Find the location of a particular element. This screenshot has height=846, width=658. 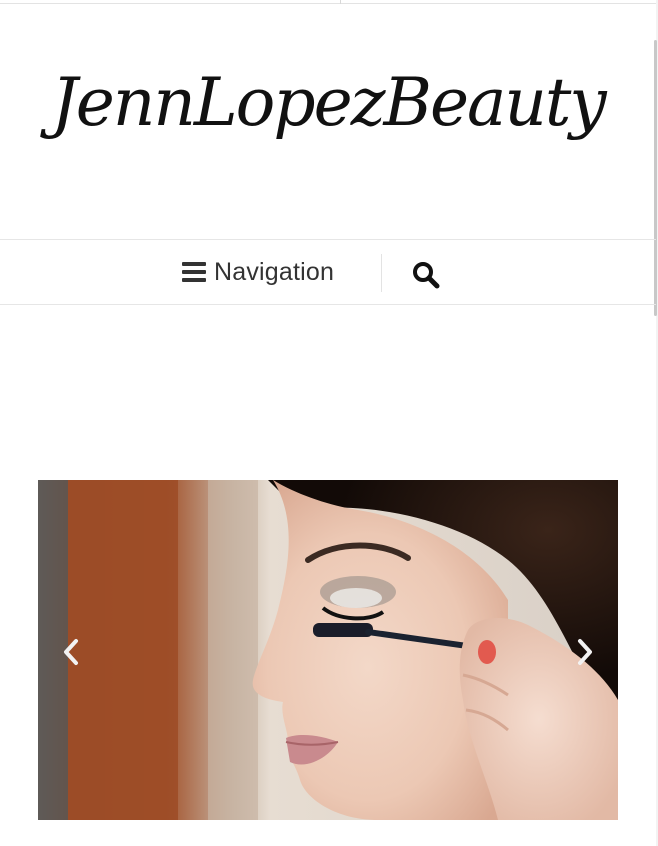

chevron-right-icon is located at coordinates (585, 652).